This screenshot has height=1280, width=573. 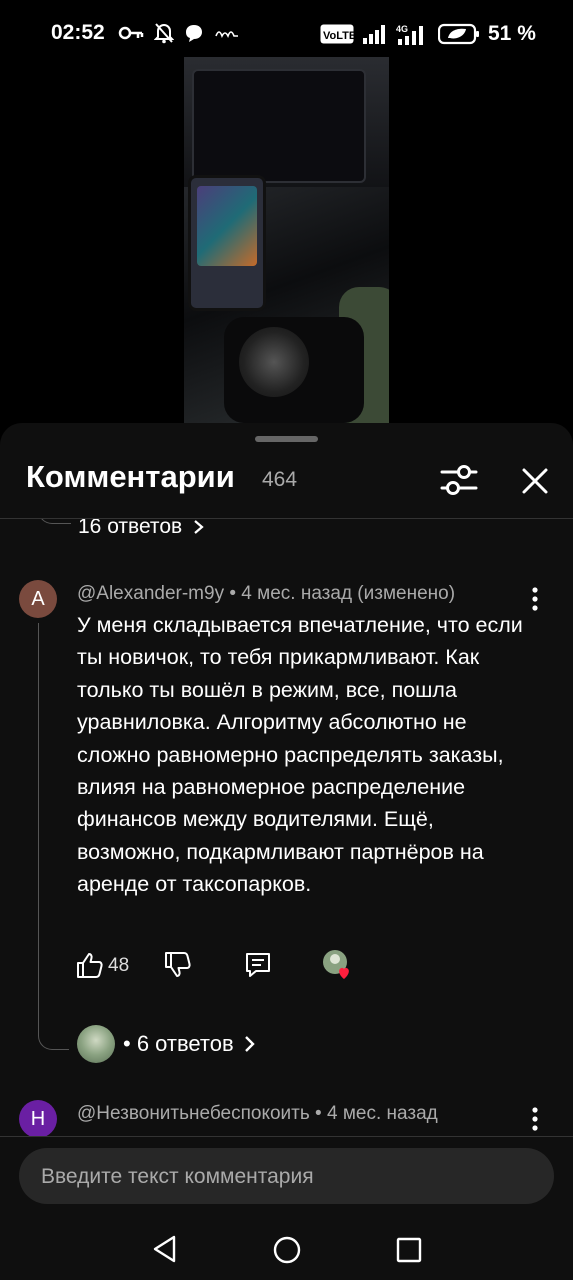 I want to click on signal-icon, so click(x=374, y=34).